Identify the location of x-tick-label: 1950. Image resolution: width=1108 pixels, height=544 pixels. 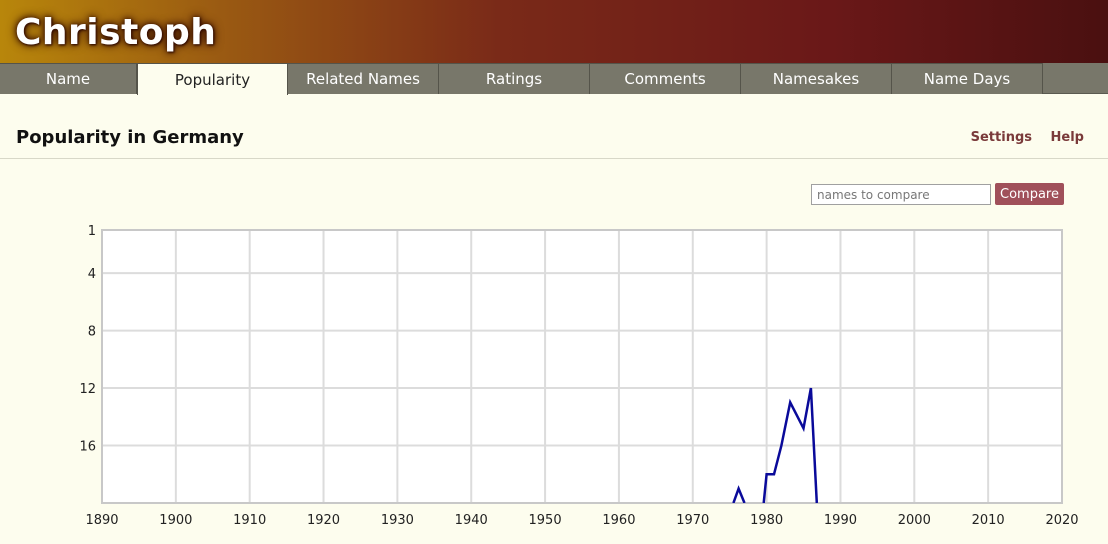
(545, 520).